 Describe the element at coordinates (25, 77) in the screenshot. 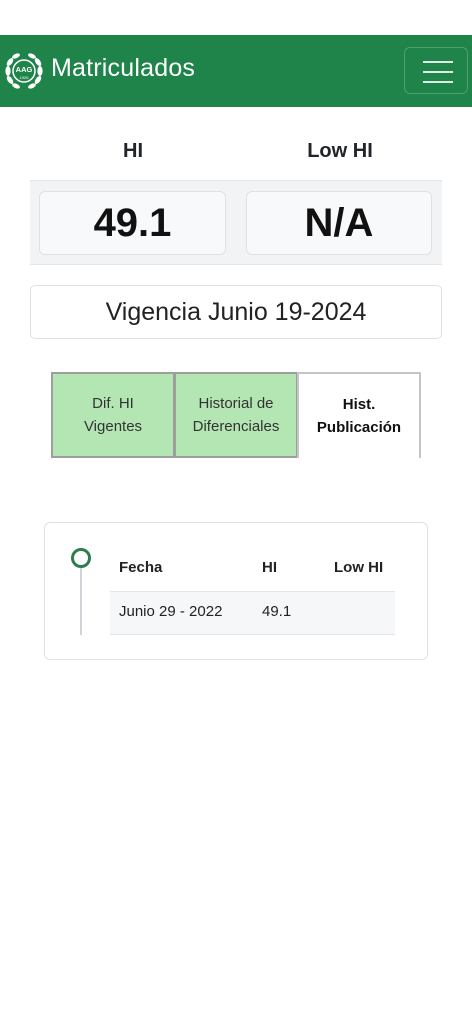

I see `logo-year: 1926` at that location.